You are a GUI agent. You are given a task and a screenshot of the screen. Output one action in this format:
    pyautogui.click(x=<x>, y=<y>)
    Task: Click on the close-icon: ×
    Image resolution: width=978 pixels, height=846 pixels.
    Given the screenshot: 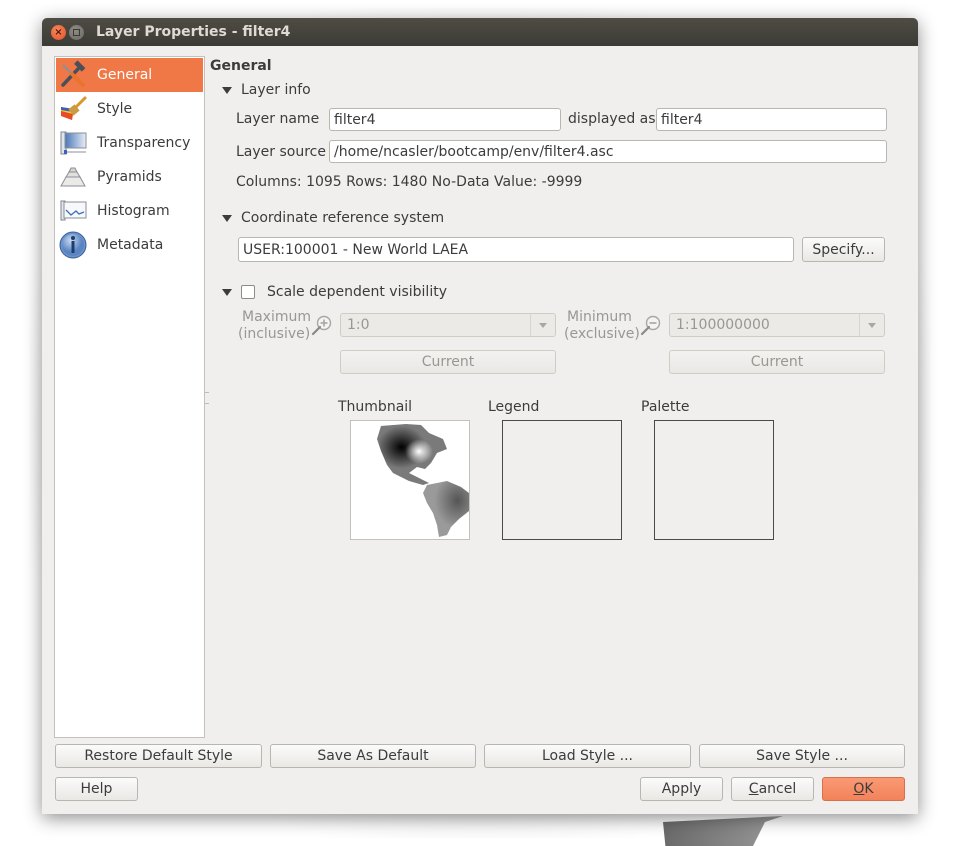 What is the action you would take?
    pyautogui.click(x=58, y=32)
    